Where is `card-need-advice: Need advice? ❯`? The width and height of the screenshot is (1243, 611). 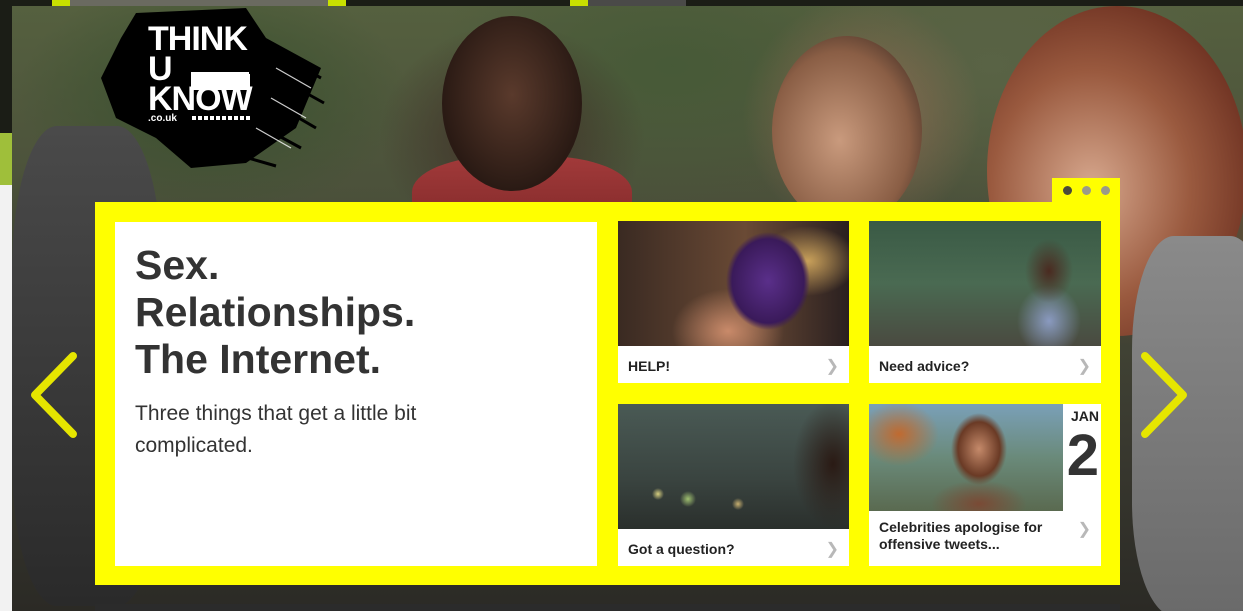 card-need-advice: Need advice? ❯ is located at coordinates (985, 302).